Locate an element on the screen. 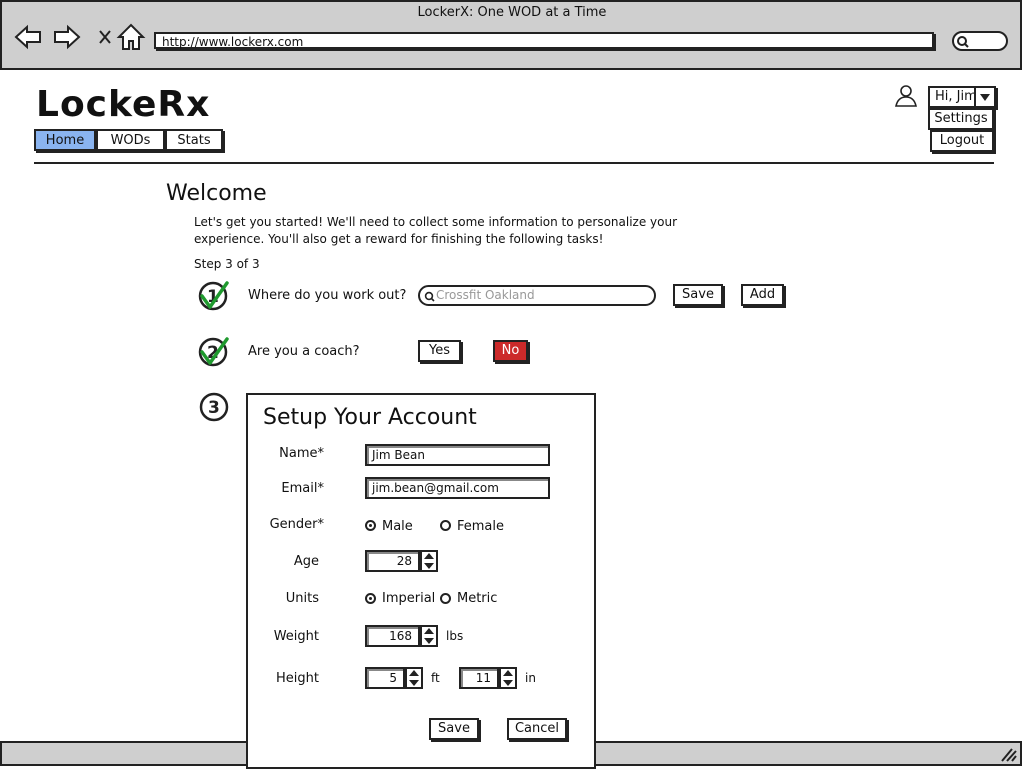  save-gym-button: Save is located at coordinates (698, 295).